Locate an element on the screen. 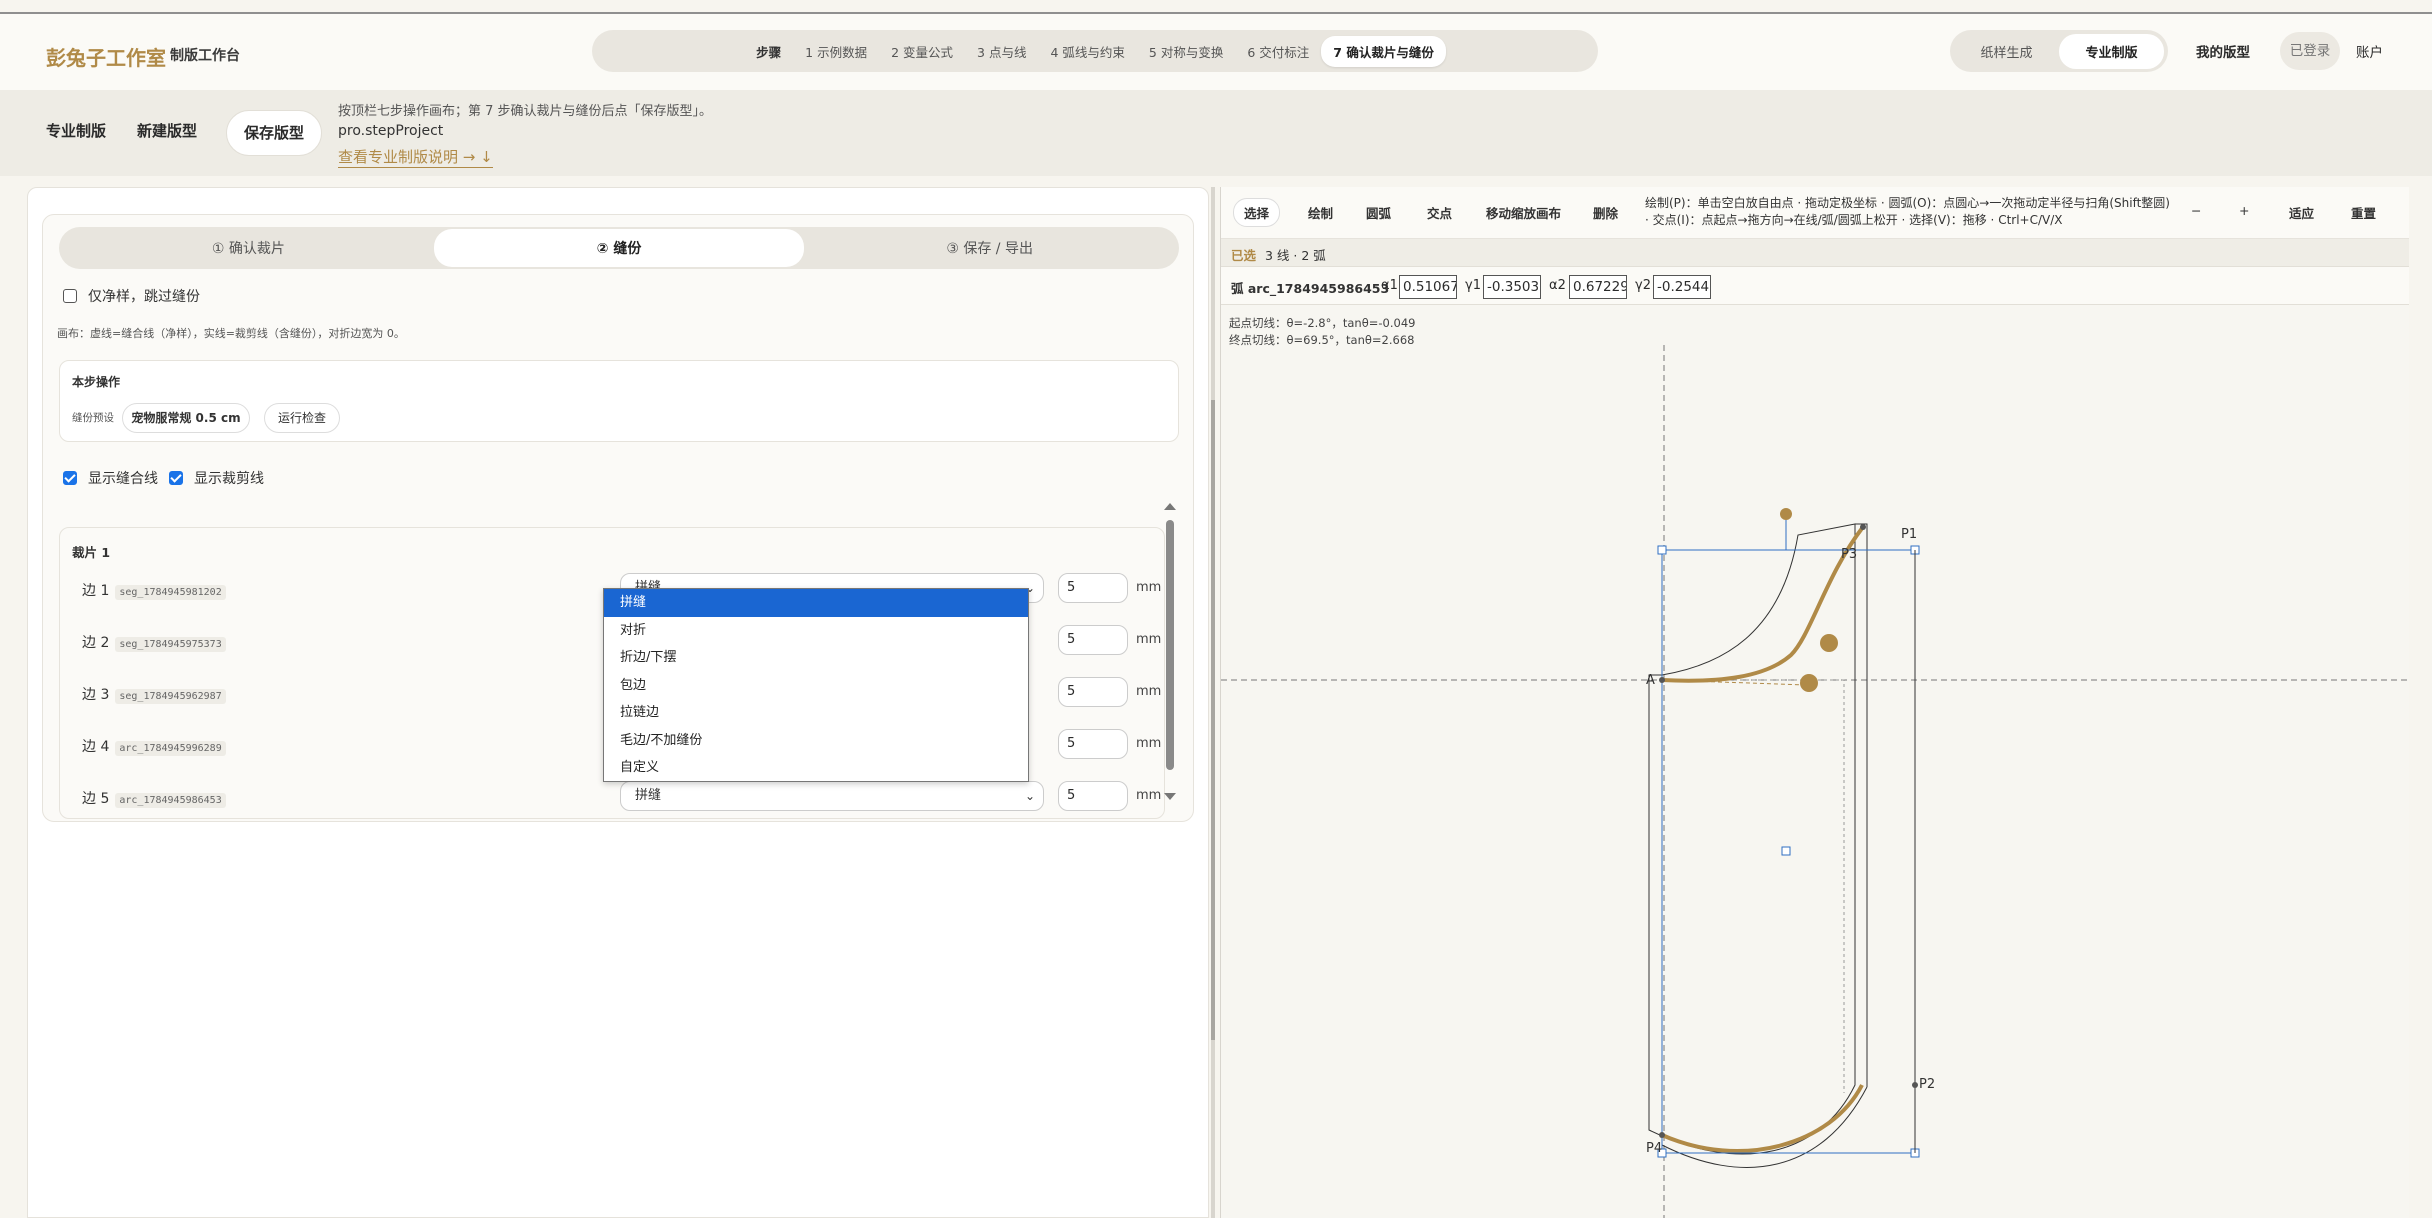 The width and height of the screenshot is (2432, 1218). dropdown-option: 折边/下摆 is located at coordinates (816, 658).